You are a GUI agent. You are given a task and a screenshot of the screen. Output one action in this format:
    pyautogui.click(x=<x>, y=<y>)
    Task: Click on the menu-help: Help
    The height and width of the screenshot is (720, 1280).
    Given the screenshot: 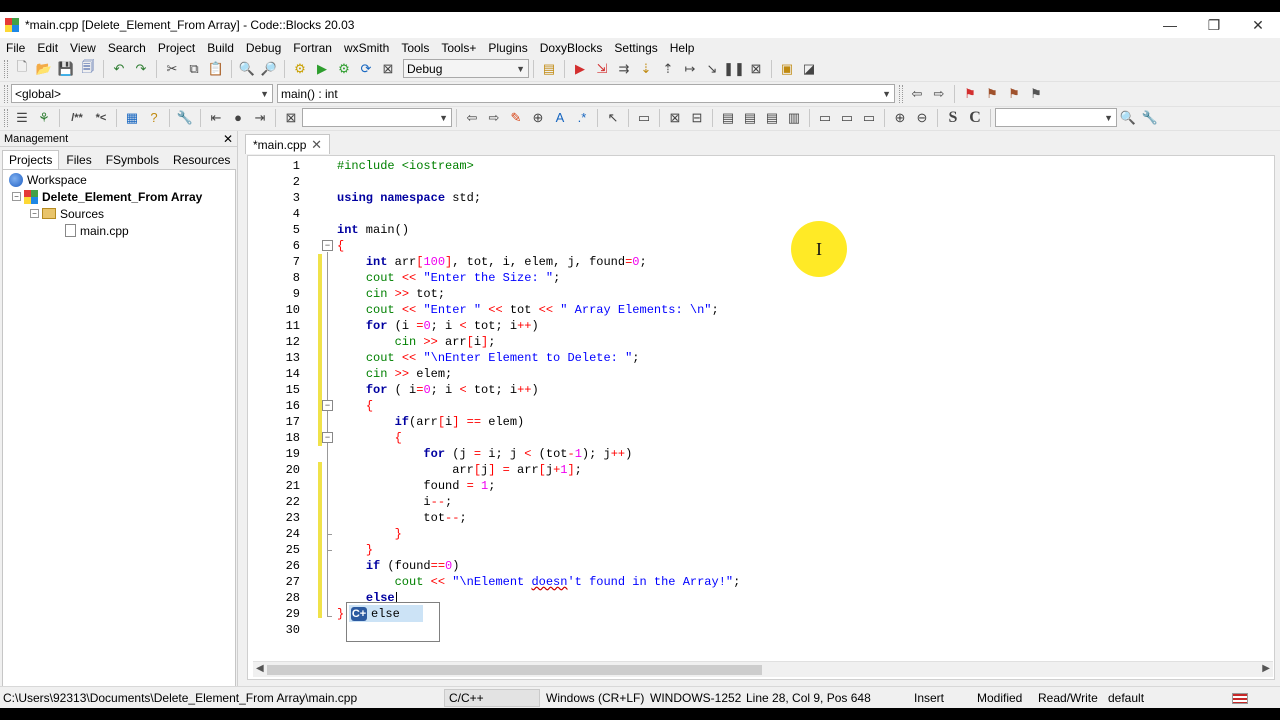 What is the action you would take?
    pyautogui.click(x=682, y=48)
    